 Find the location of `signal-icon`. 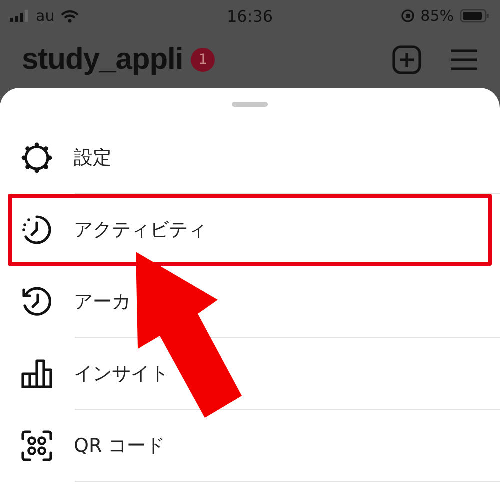

signal-icon is located at coordinates (20, 16).